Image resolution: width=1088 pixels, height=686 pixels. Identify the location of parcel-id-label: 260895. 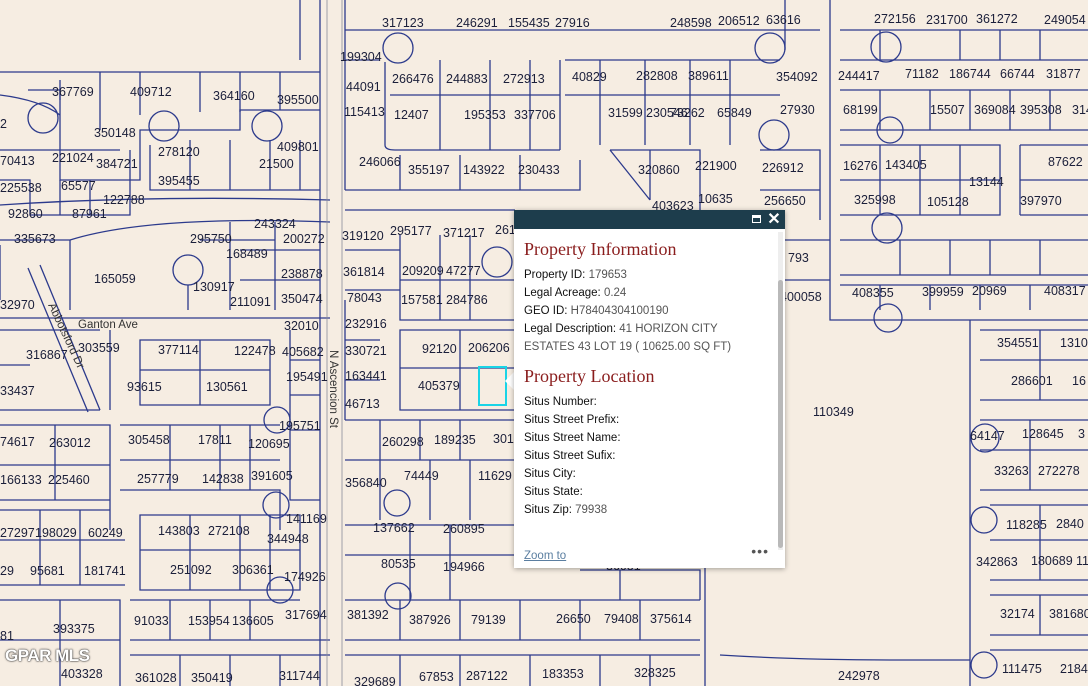
(464, 529).